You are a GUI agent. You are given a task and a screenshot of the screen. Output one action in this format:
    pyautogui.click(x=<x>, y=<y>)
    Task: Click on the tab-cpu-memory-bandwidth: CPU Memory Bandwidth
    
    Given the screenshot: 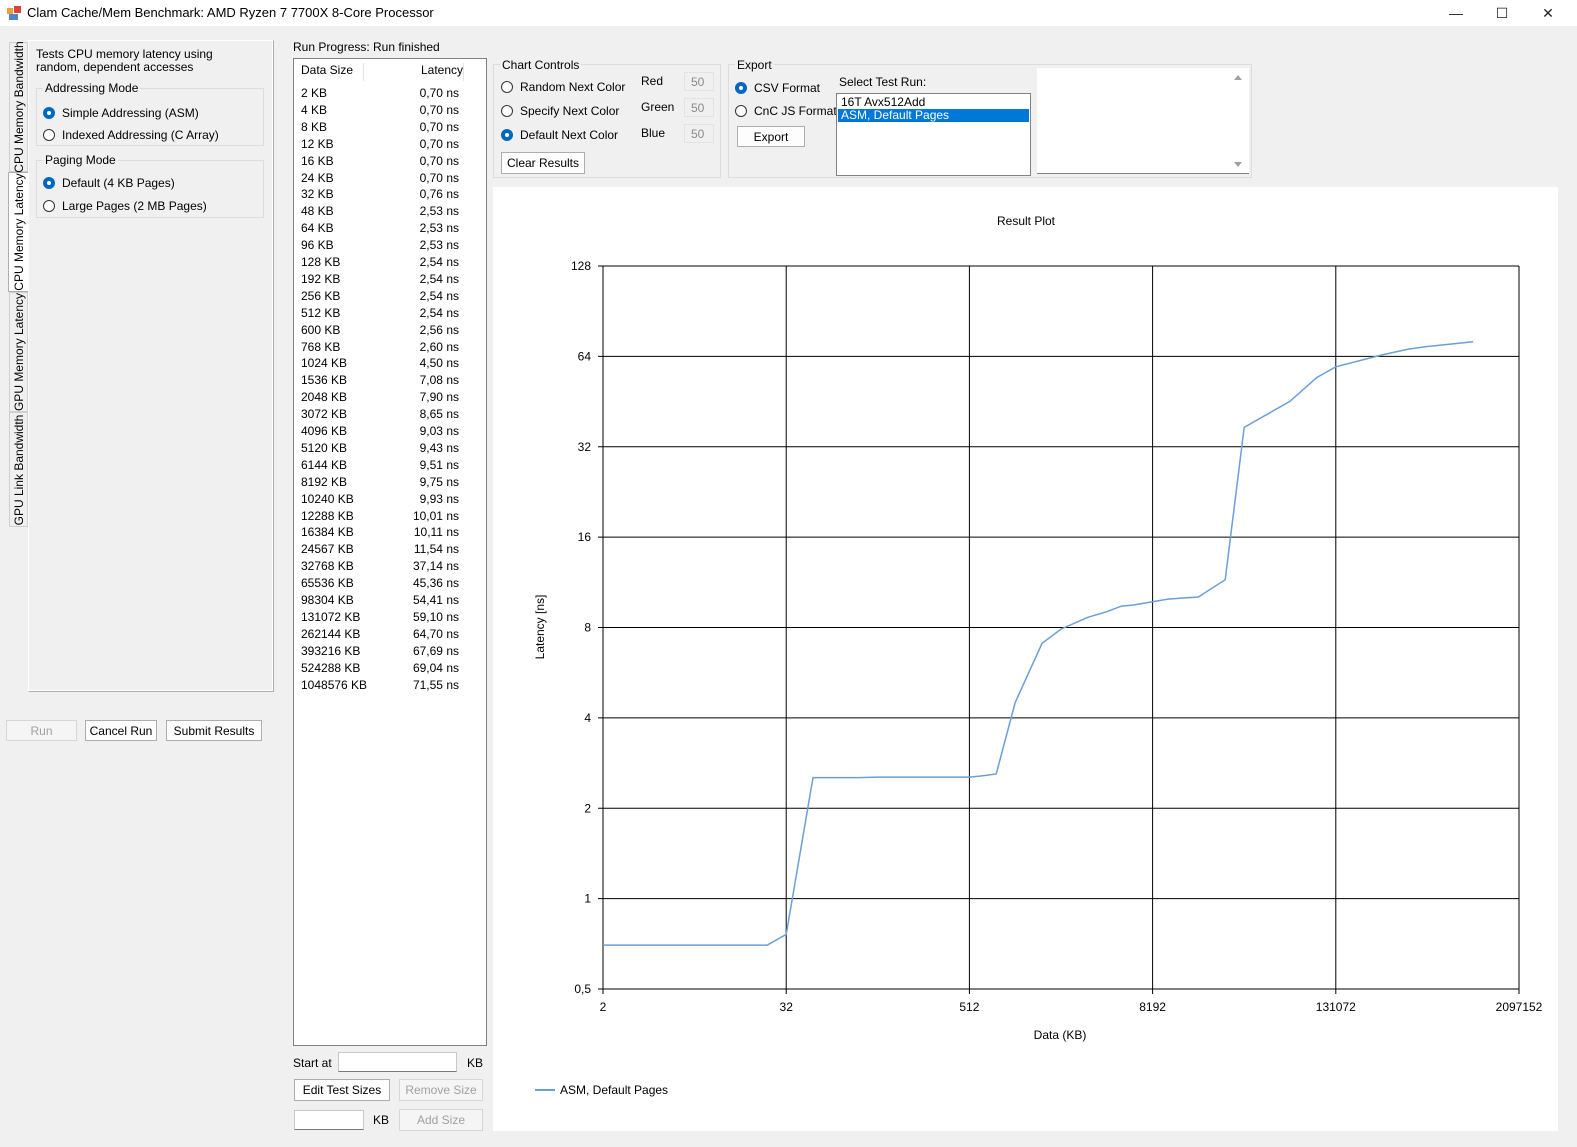 What is the action you would take?
    pyautogui.click(x=18, y=107)
    